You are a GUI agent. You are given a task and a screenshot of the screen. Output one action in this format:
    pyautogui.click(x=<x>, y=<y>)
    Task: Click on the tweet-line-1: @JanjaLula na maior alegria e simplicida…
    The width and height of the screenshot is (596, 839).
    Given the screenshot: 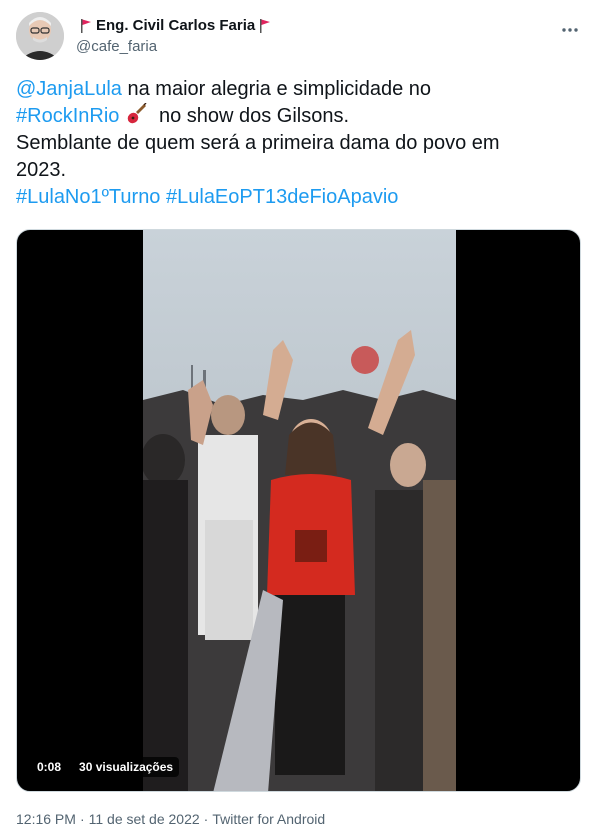 What is the action you would take?
    pyautogui.click(x=300, y=89)
    